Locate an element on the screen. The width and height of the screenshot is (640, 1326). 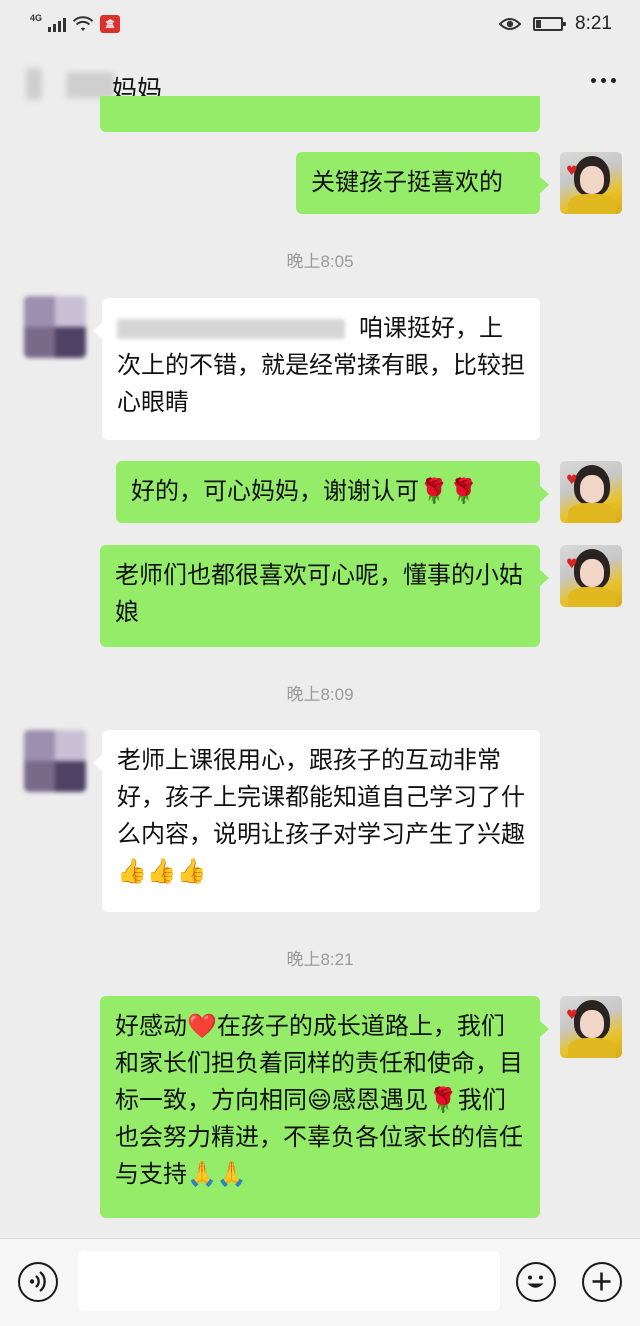
eye-comfort-icon is located at coordinates (510, 24).